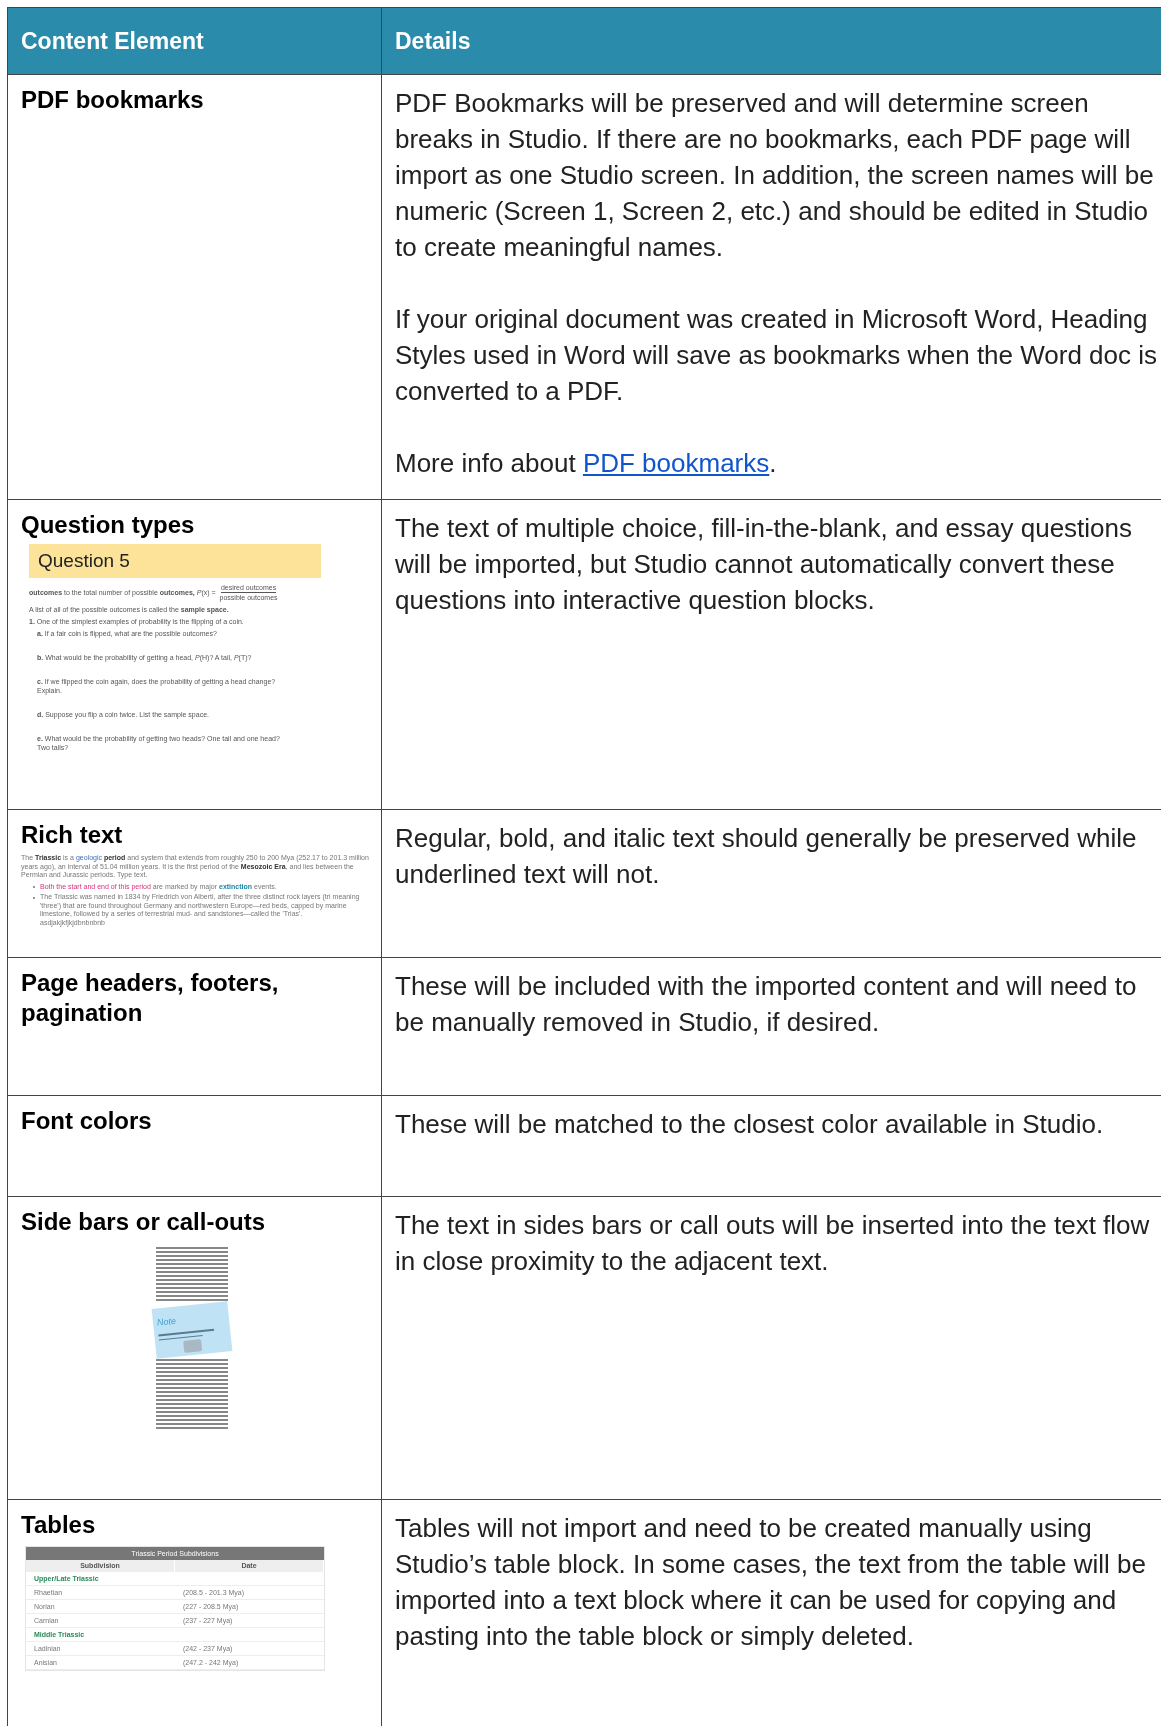 This screenshot has width=1161, height=1726. I want to click on details-text: The text in sides bars or call outs will be inserted into the text flow in close proximity to the adjacent text., so click(773, 1243).